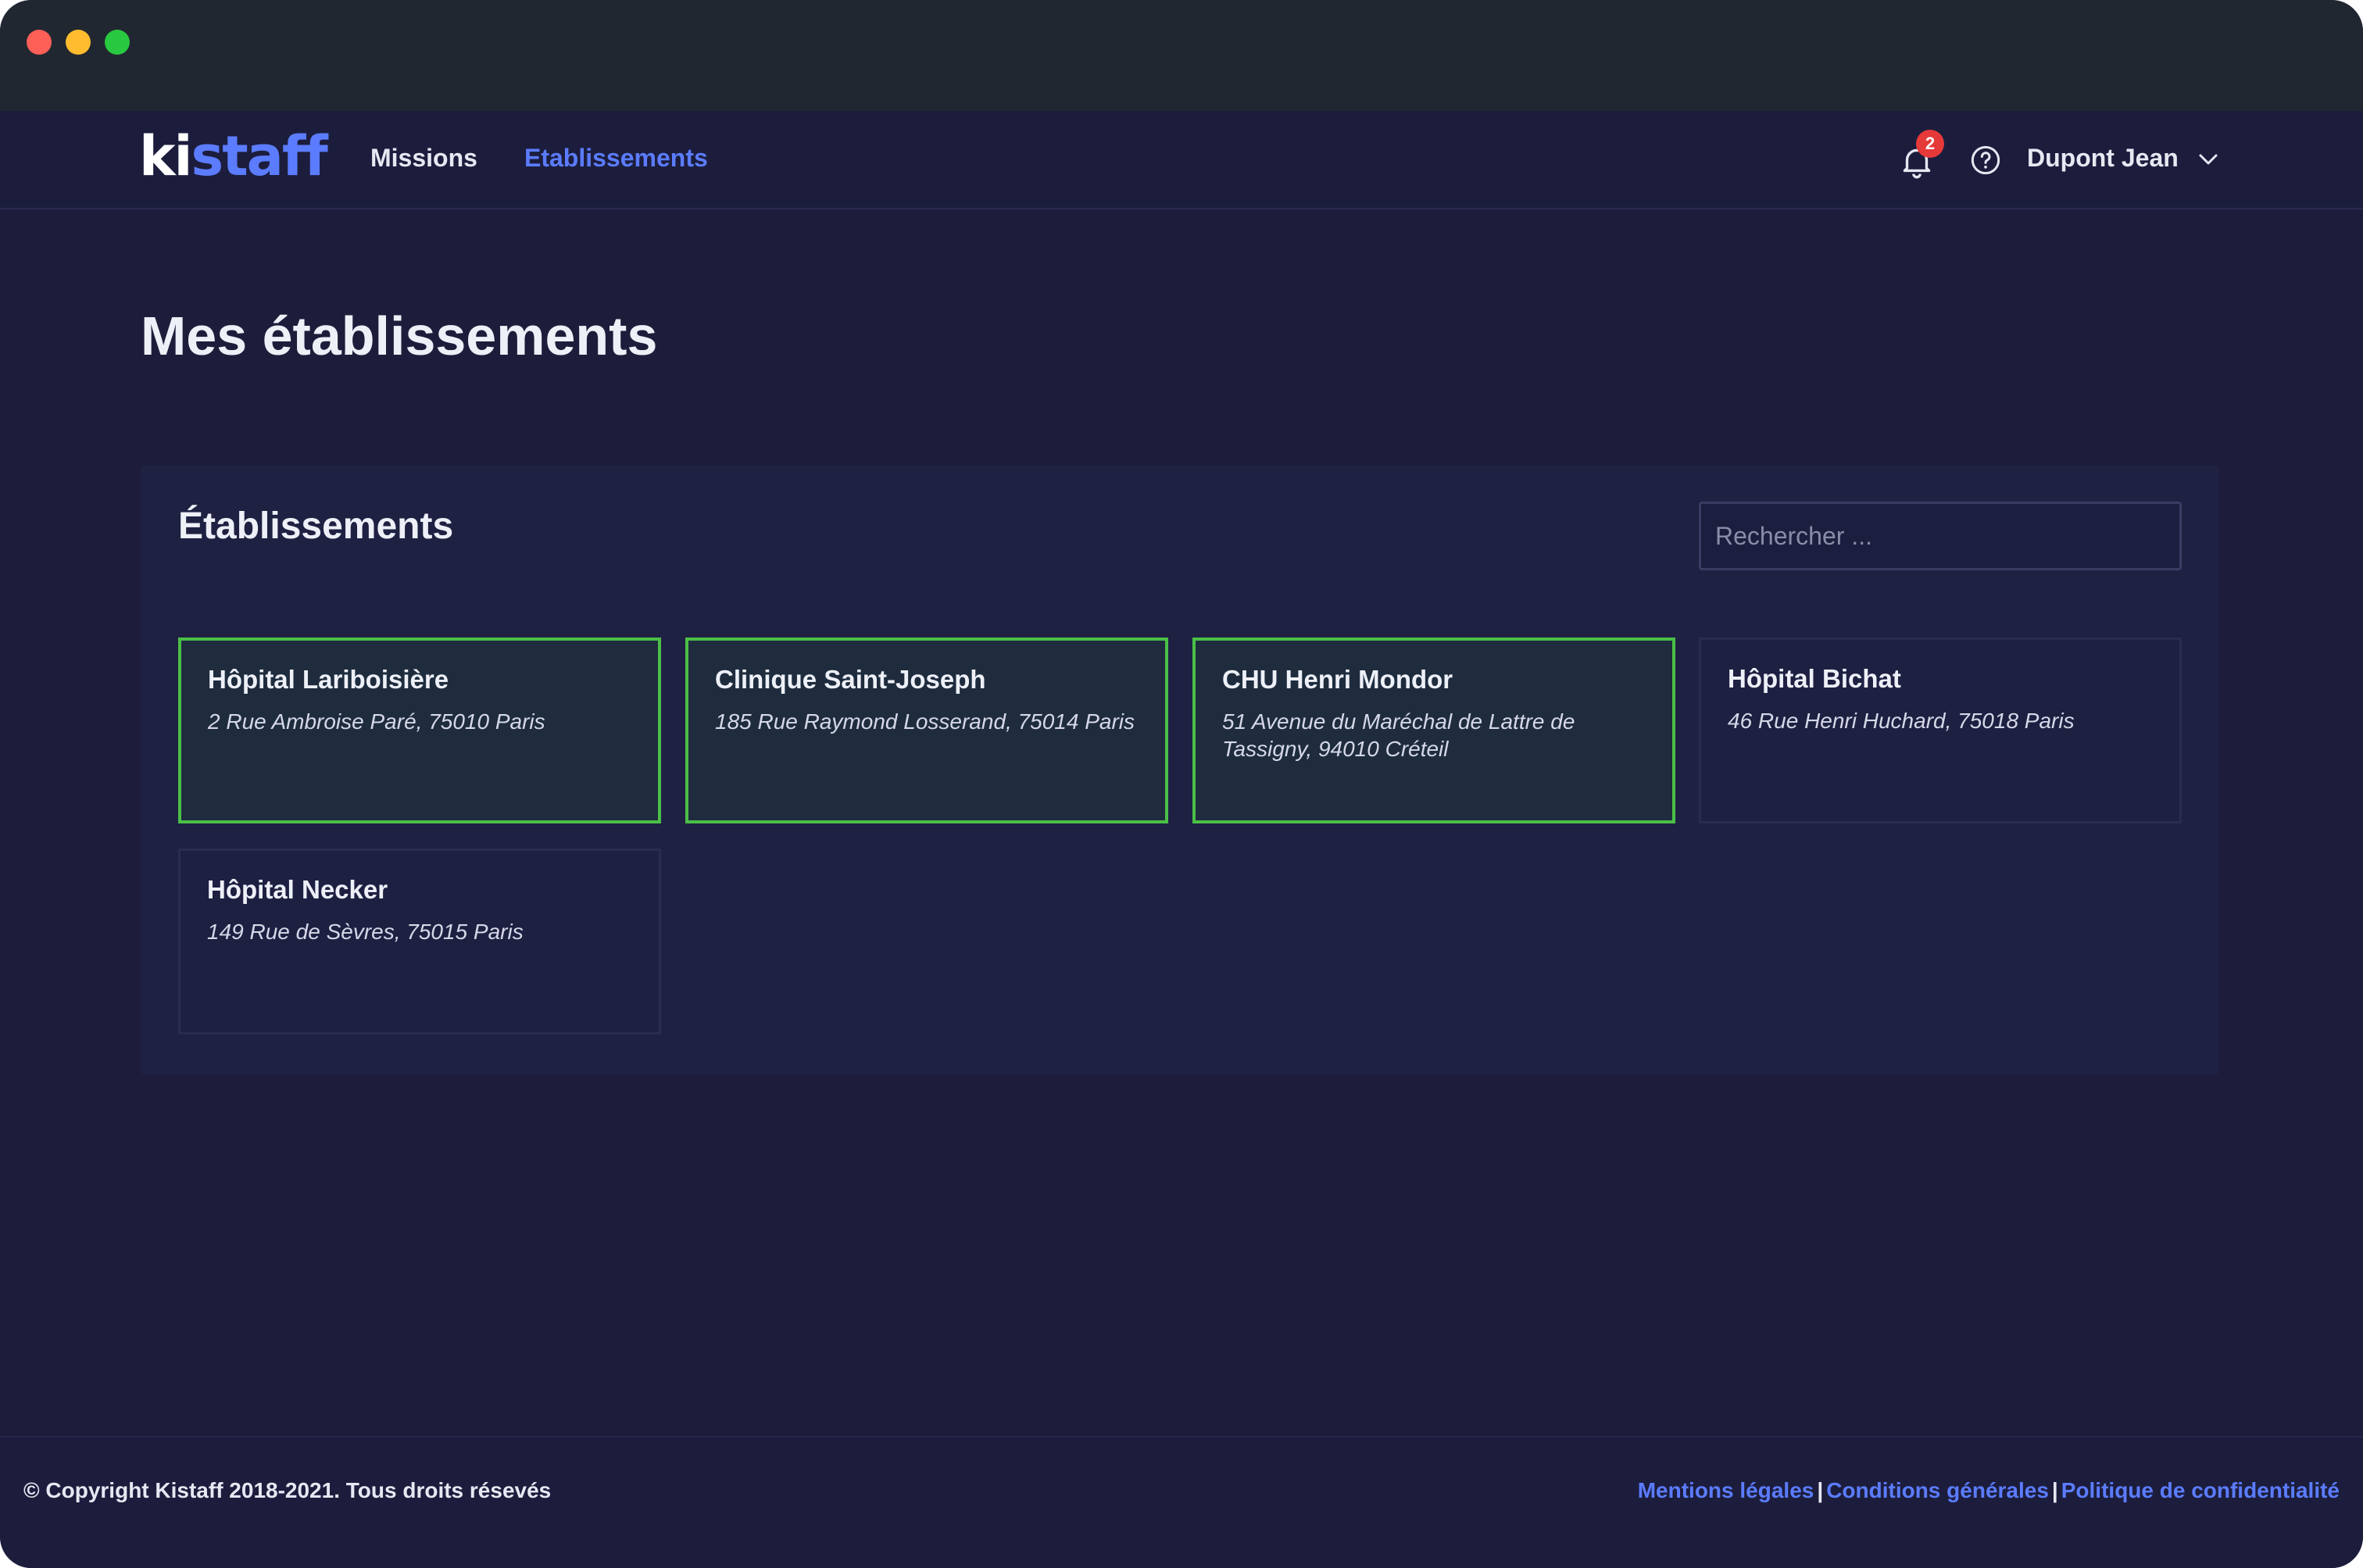 This screenshot has width=2363, height=1568. I want to click on footer-link-conditions: Conditions générales, so click(1937, 1490).